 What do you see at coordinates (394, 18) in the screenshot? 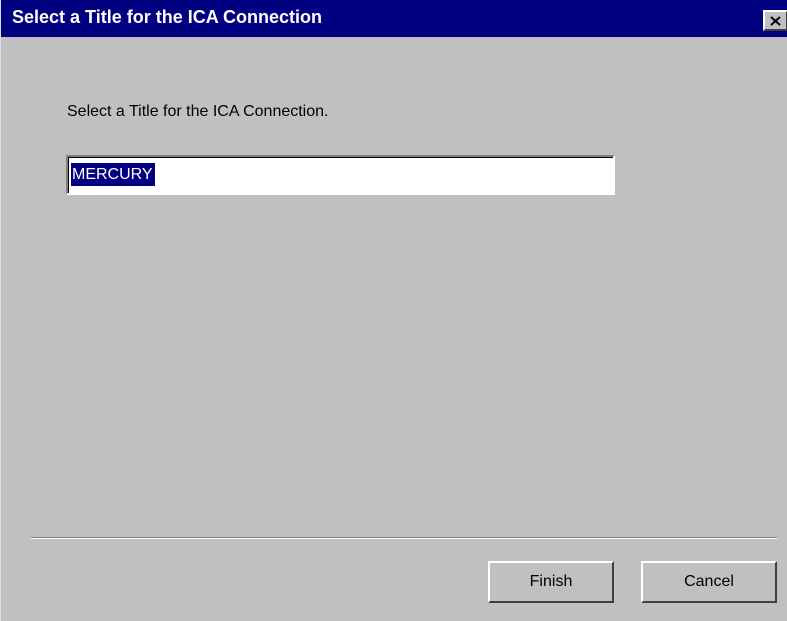
I see `title-bar: Select a Title for the ICA Connection` at bounding box center [394, 18].